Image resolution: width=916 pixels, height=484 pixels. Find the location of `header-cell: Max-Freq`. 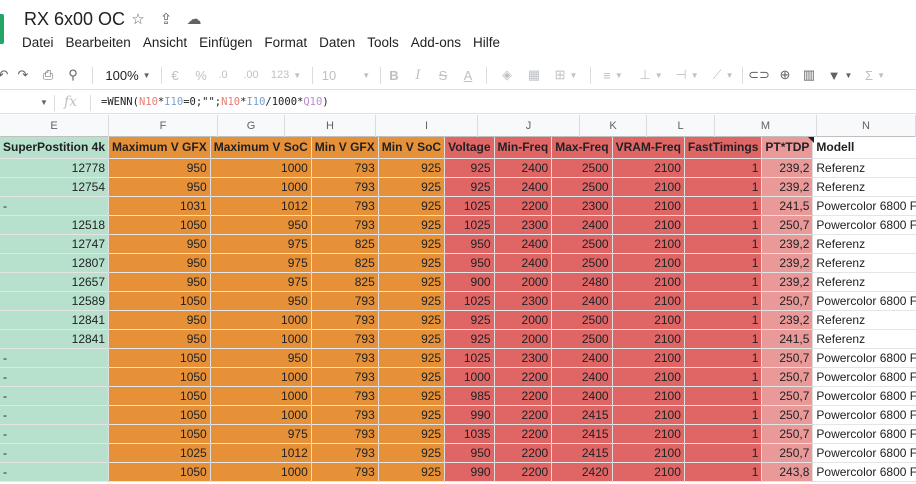

header-cell: Max-Freq is located at coordinates (582, 148).